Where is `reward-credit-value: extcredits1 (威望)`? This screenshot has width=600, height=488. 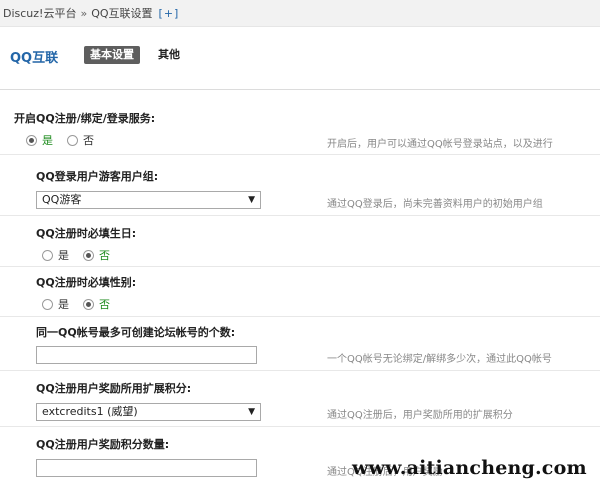
reward-credit-value: extcredits1 (威望) is located at coordinates (90, 411).